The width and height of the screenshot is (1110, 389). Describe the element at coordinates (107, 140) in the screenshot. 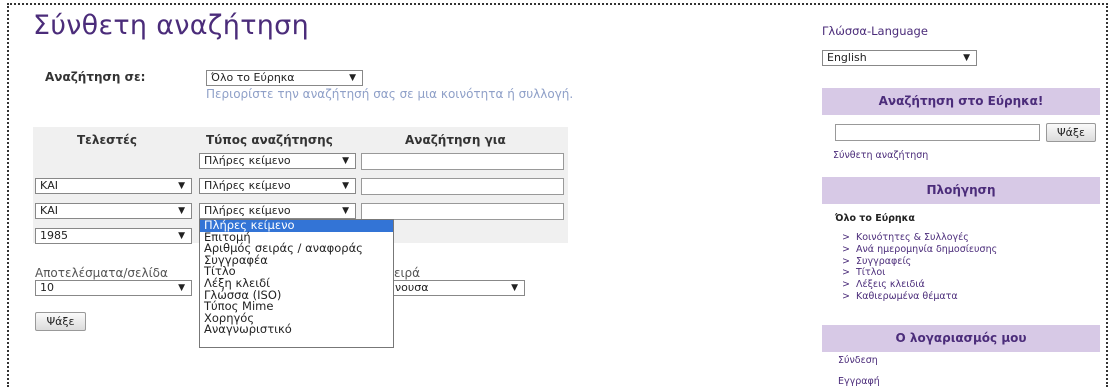

I see `header-operators: Τελεστές` at that location.